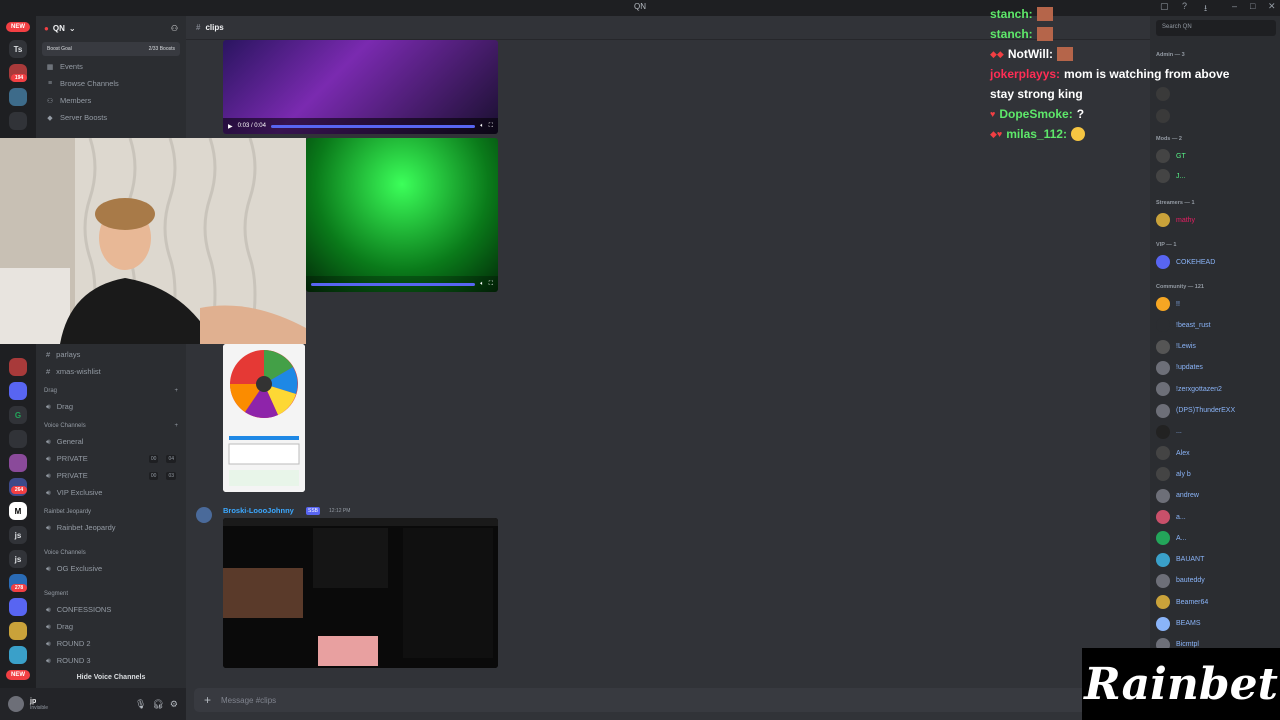 This screenshot has height=720, width=1280. Describe the element at coordinates (1216, 389) in the screenshot. I see `member-item: !zerxgottazen2` at that location.